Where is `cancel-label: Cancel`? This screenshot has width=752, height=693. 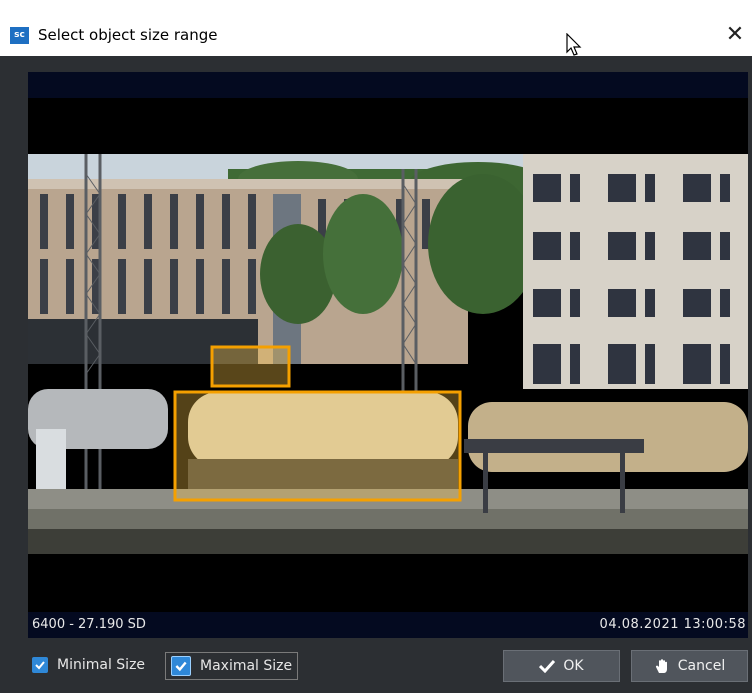 cancel-label: Cancel is located at coordinates (701, 666).